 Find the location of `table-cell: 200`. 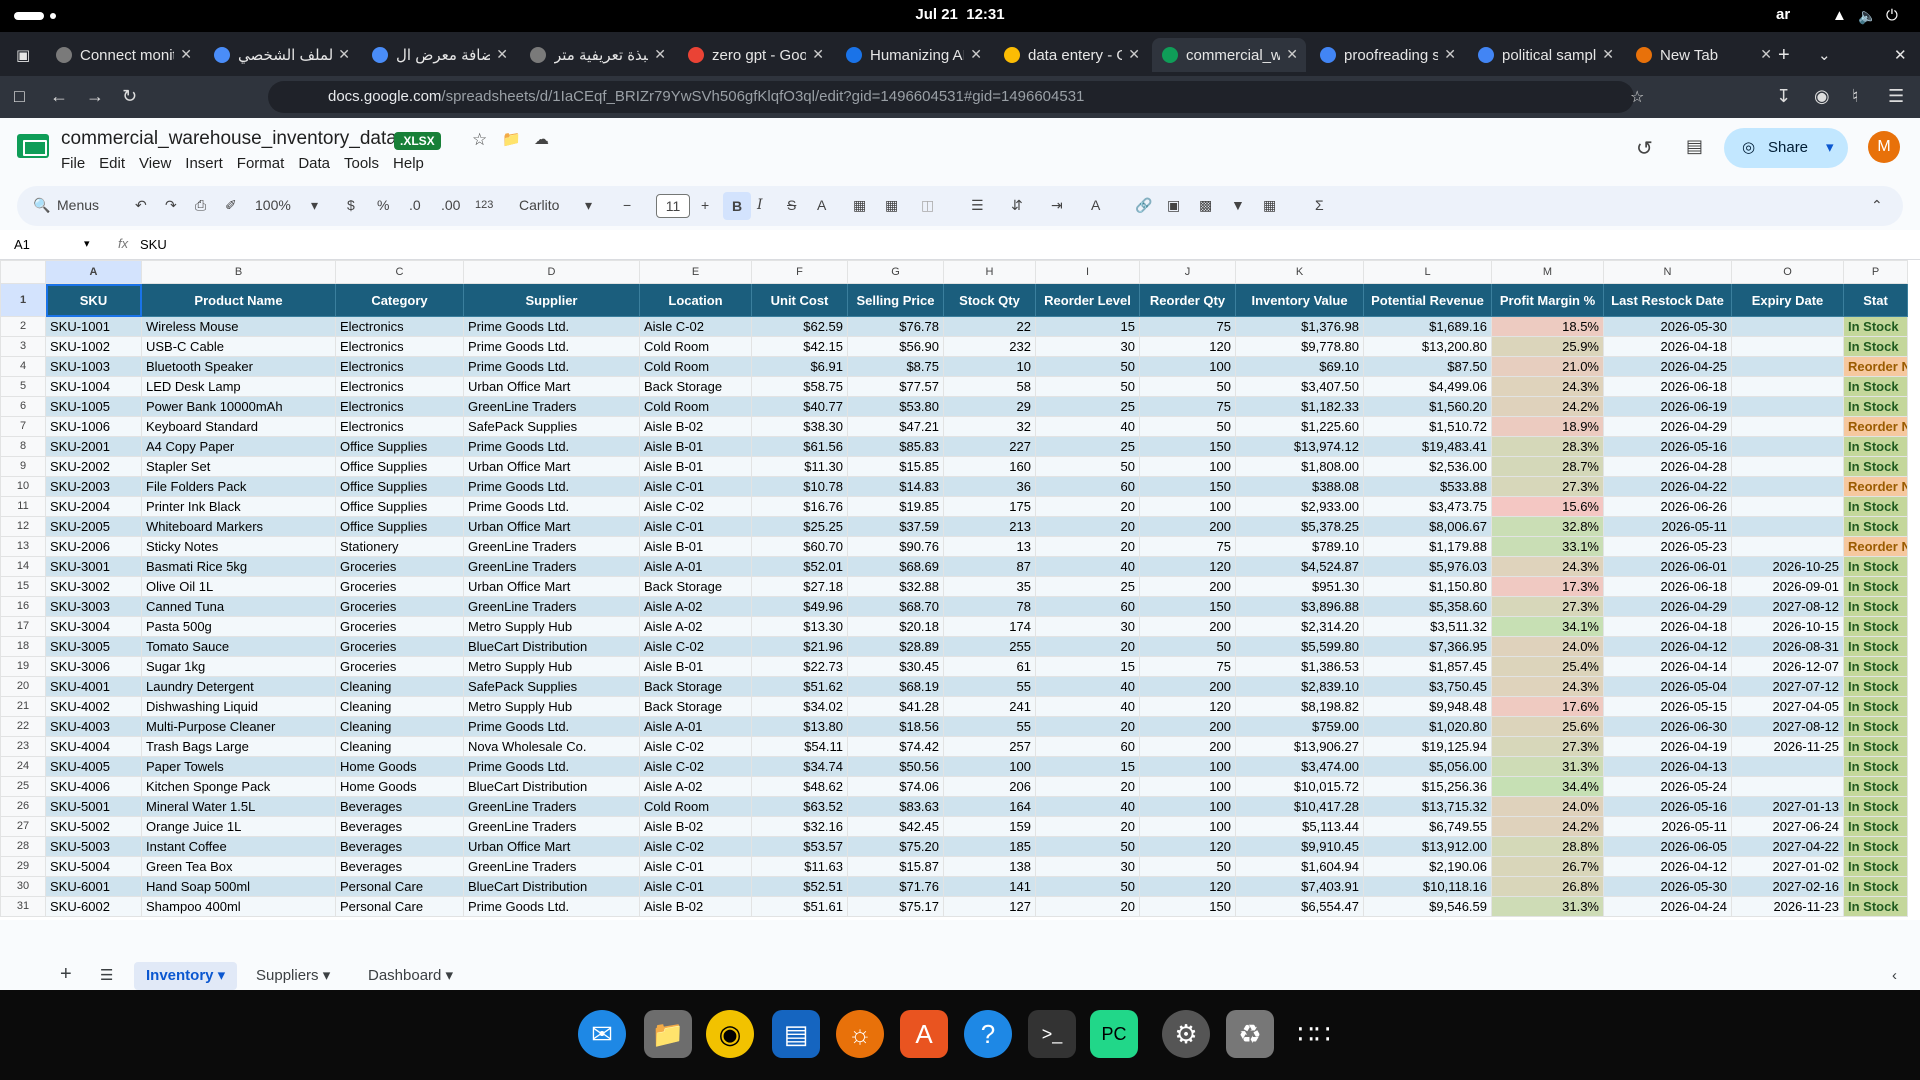

table-cell: 200 is located at coordinates (1187, 686).